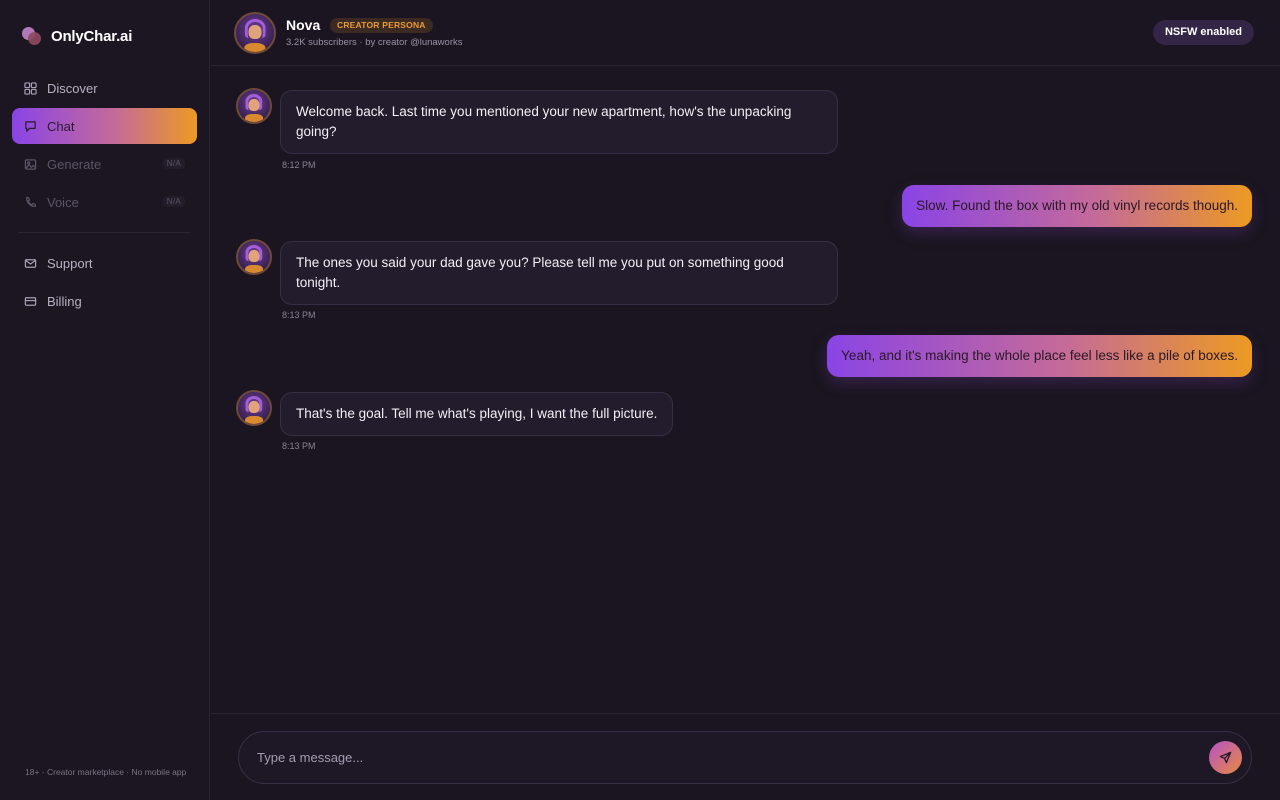 Image resolution: width=1280 pixels, height=800 pixels. Describe the element at coordinates (374, 42) in the screenshot. I see `persona-subtitle: 3.2K subscribers · by creator @lunaworks` at that location.